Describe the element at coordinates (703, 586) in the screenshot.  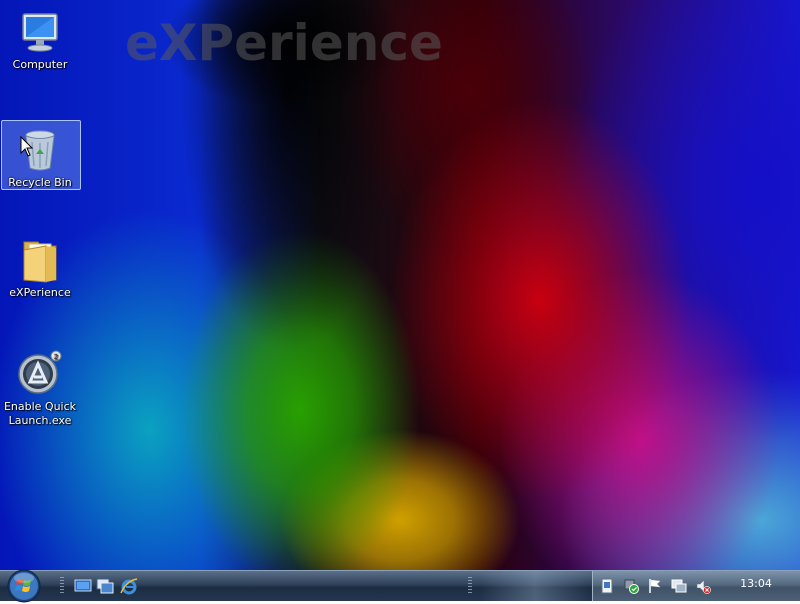
I see `volume-muted-icon` at that location.